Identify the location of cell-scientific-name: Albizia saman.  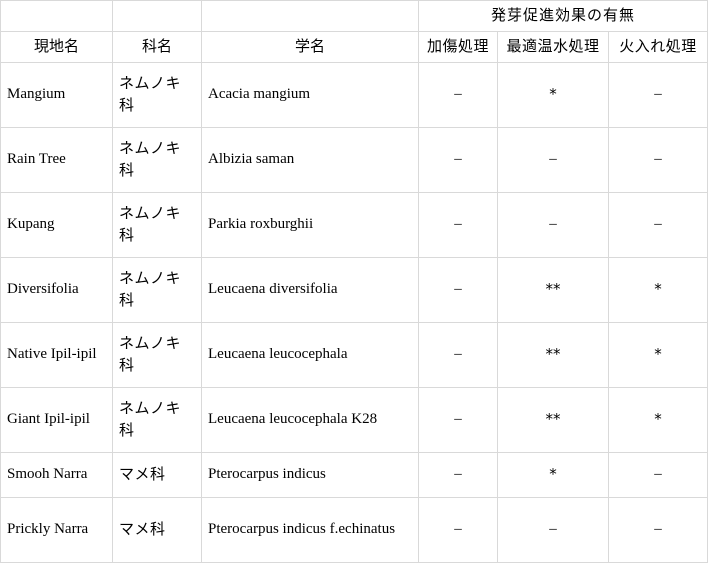
(310, 159).